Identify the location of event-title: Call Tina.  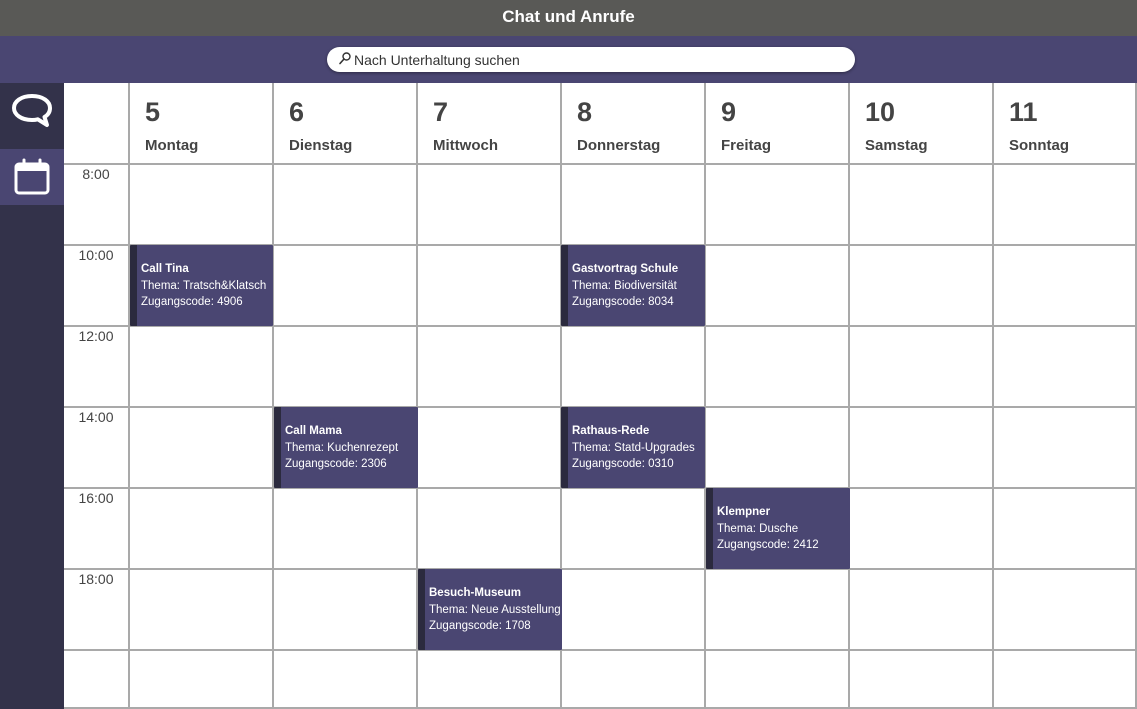
(165, 269).